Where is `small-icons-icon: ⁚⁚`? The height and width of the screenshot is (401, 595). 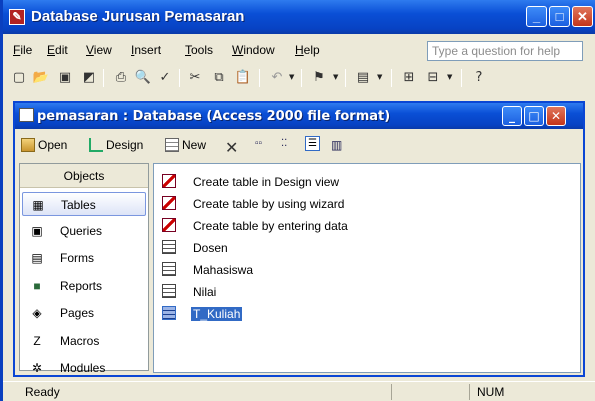 small-icons-icon: ⁚⁚ is located at coordinates (284, 143).